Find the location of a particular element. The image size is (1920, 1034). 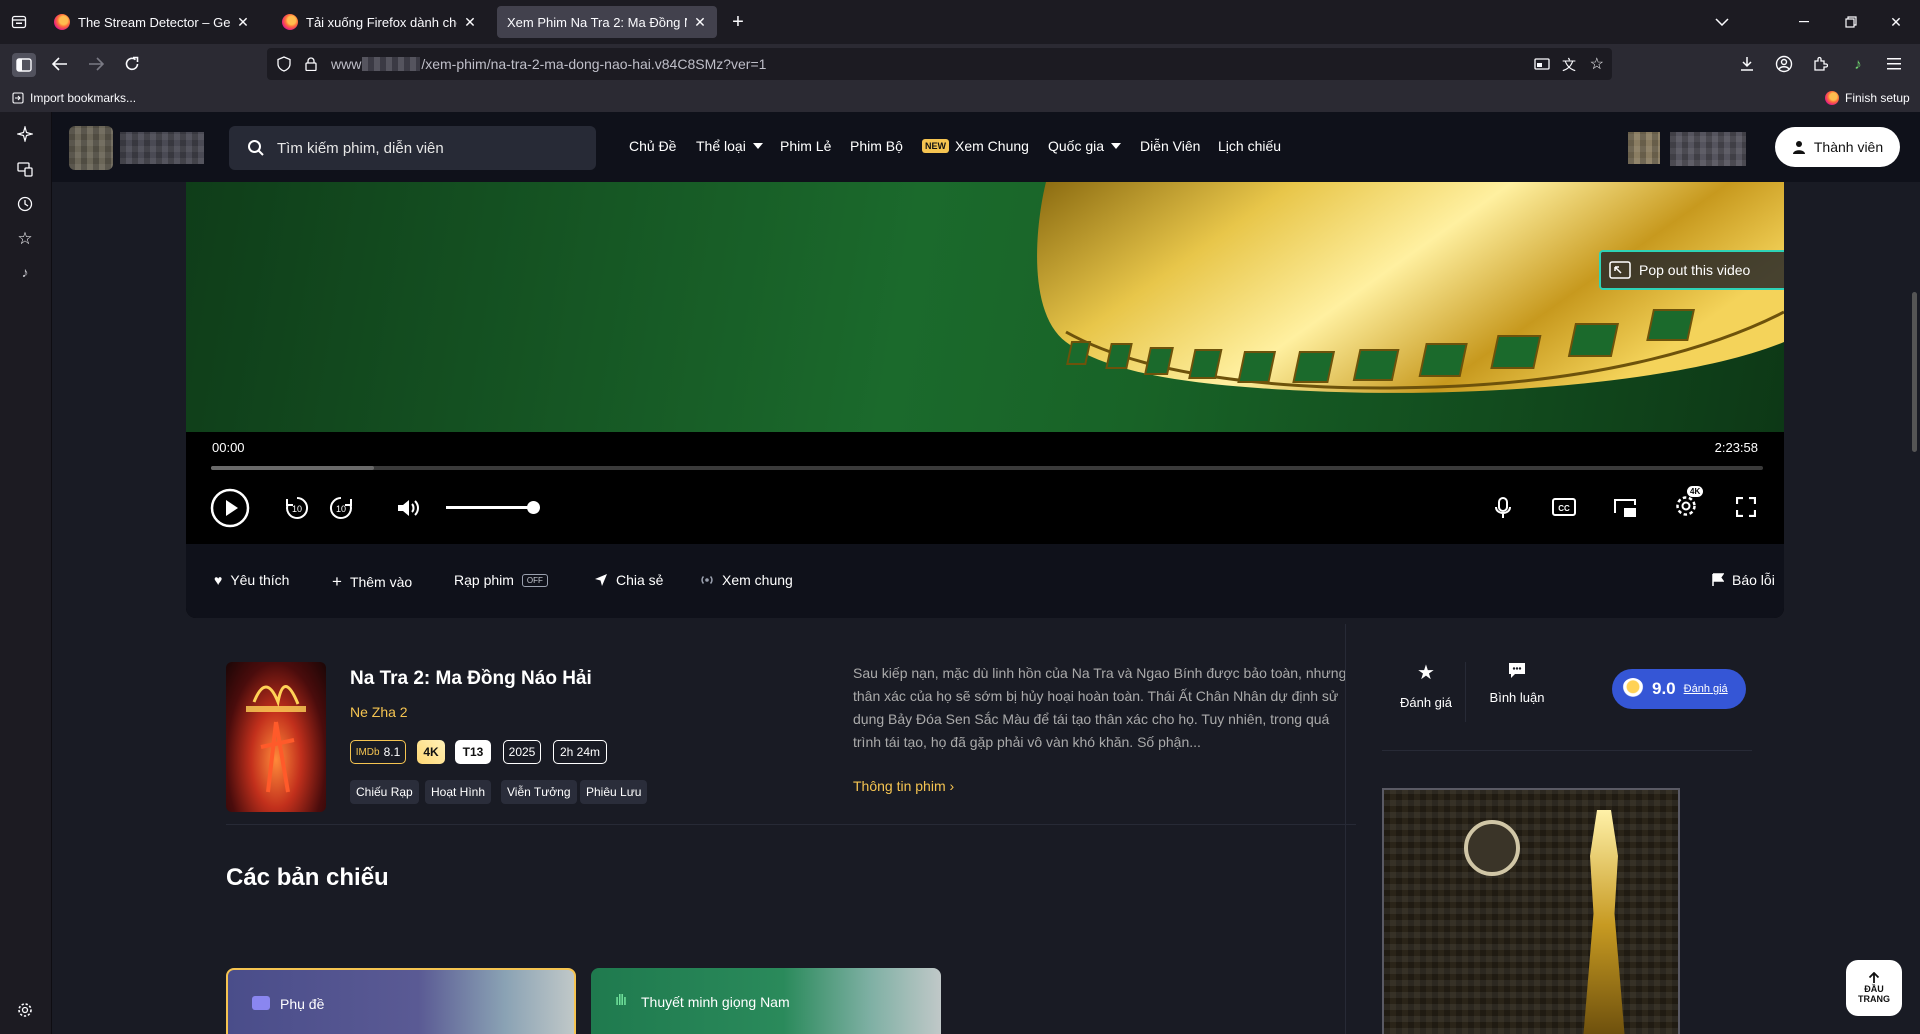

comment-label: Bình luận is located at coordinates (1517, 697).